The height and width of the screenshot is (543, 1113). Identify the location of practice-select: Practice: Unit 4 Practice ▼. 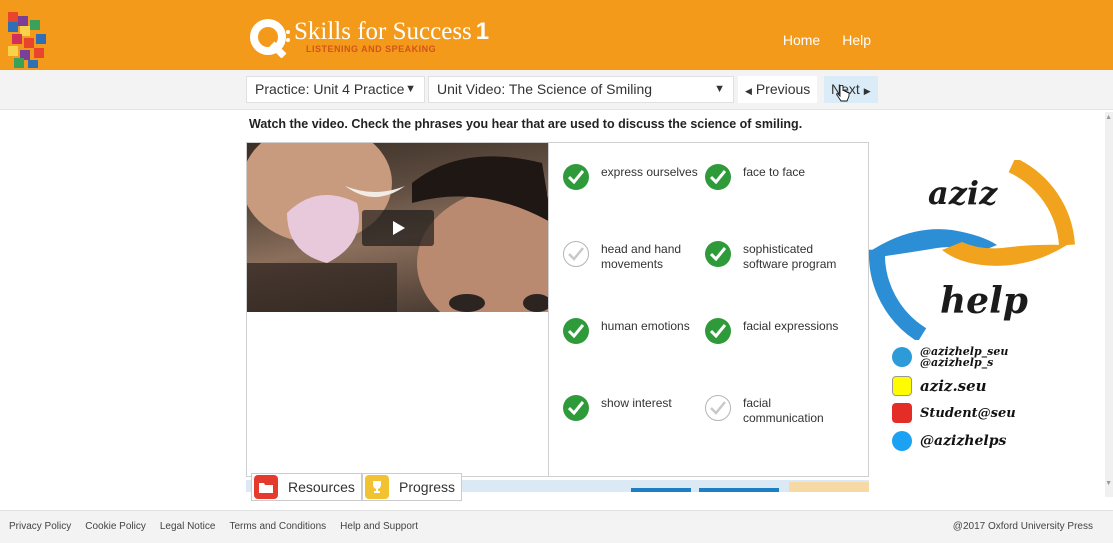
(335, 89).